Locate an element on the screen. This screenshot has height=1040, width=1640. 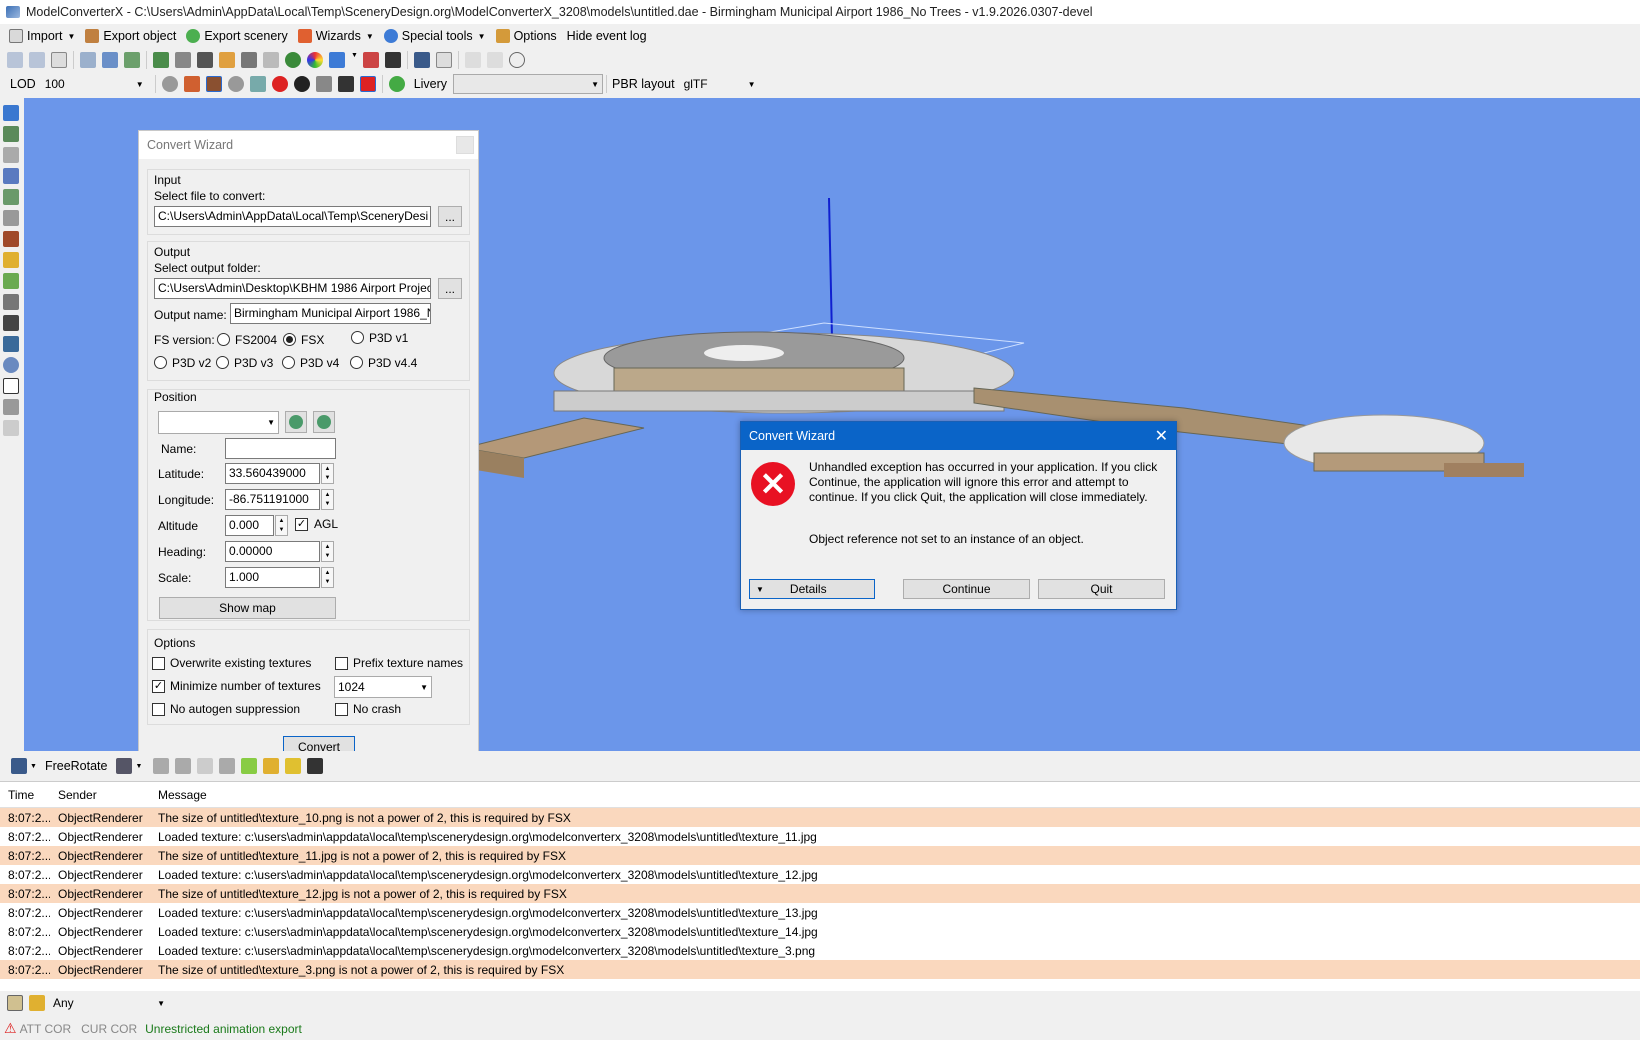
longitude-stepper: ▲ ▼ is located at coordinates (327, 499).